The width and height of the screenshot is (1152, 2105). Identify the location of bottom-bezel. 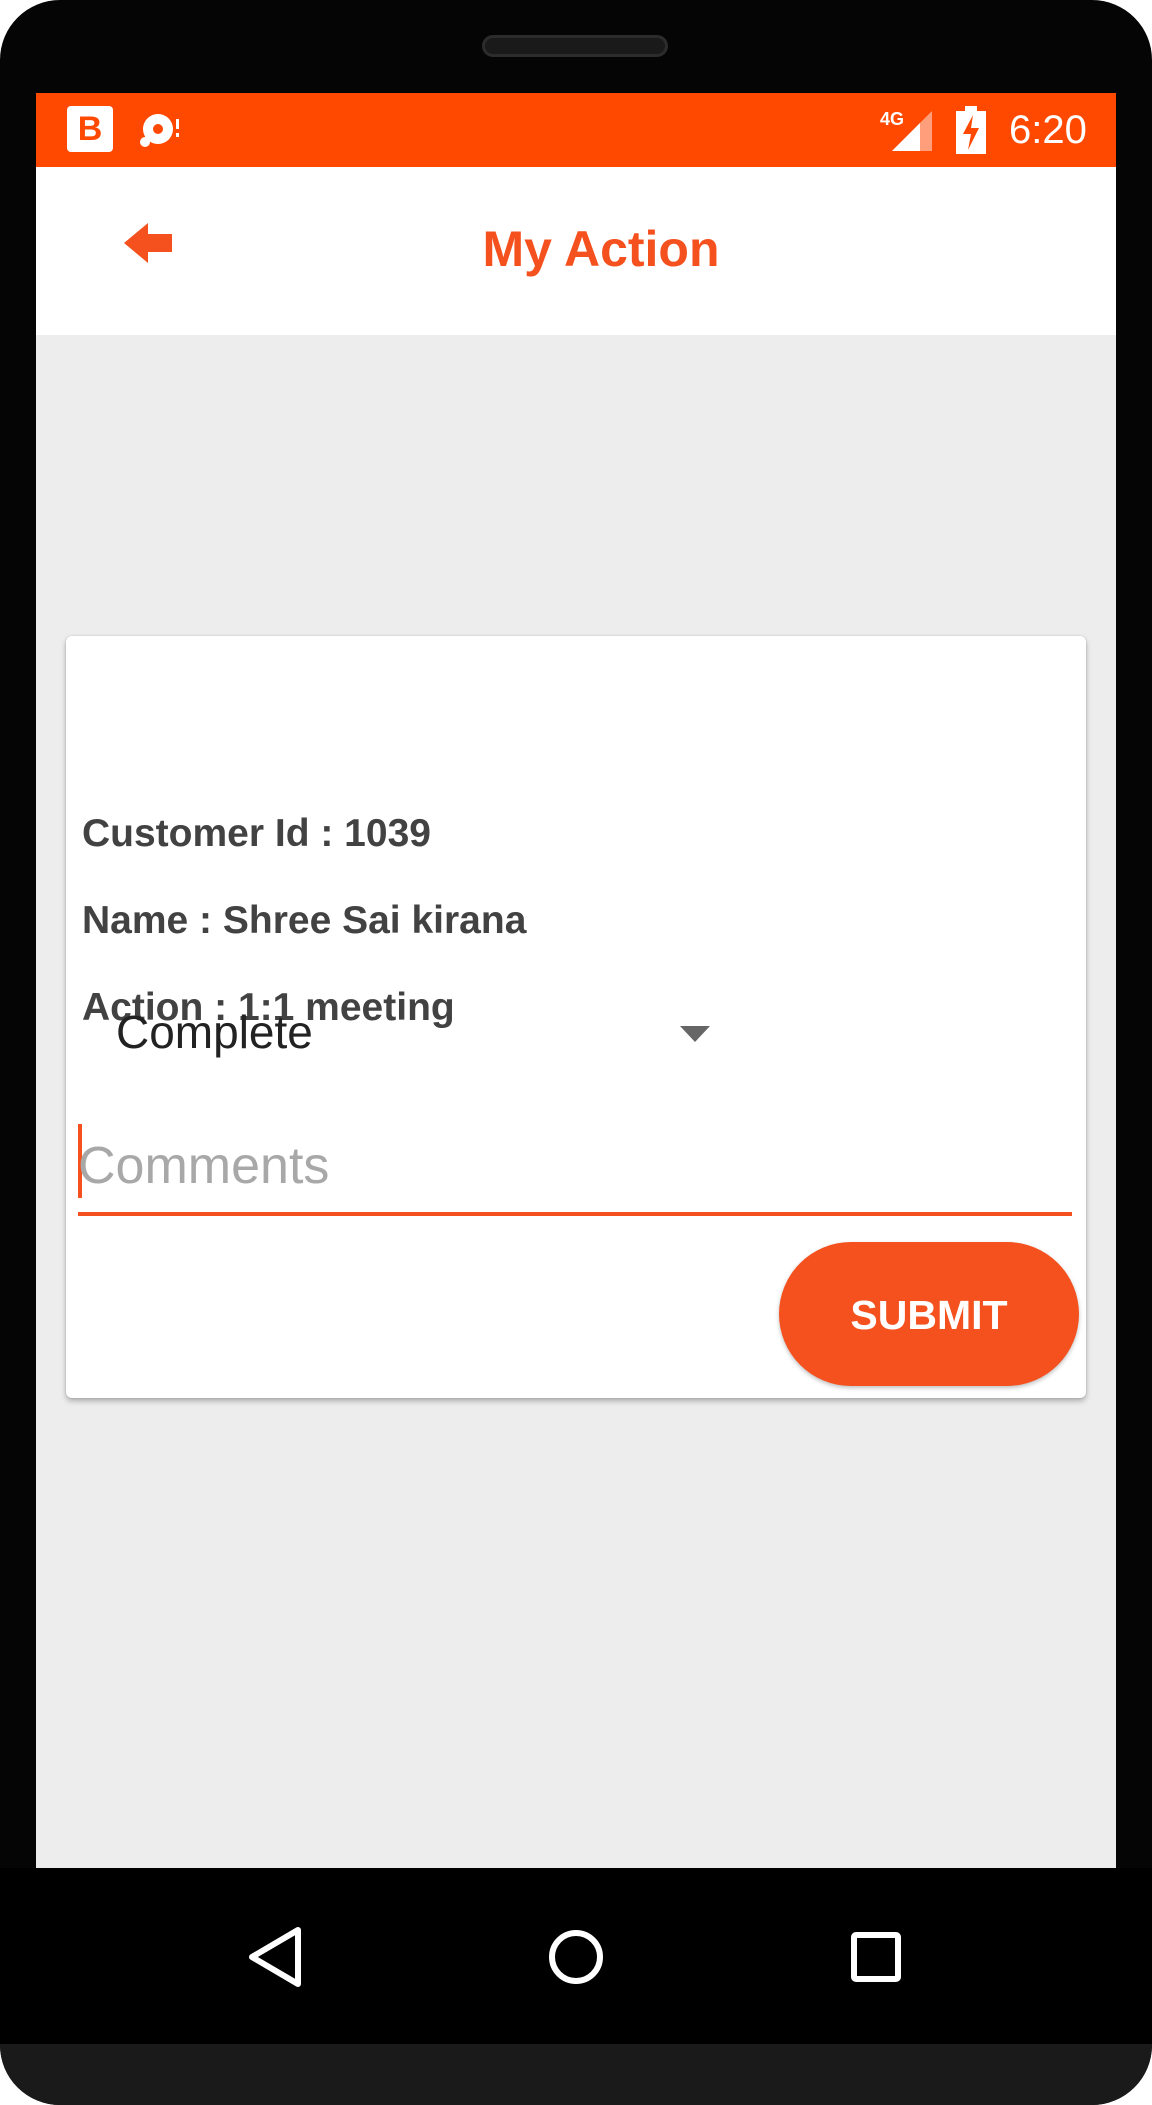
(576, 2074).